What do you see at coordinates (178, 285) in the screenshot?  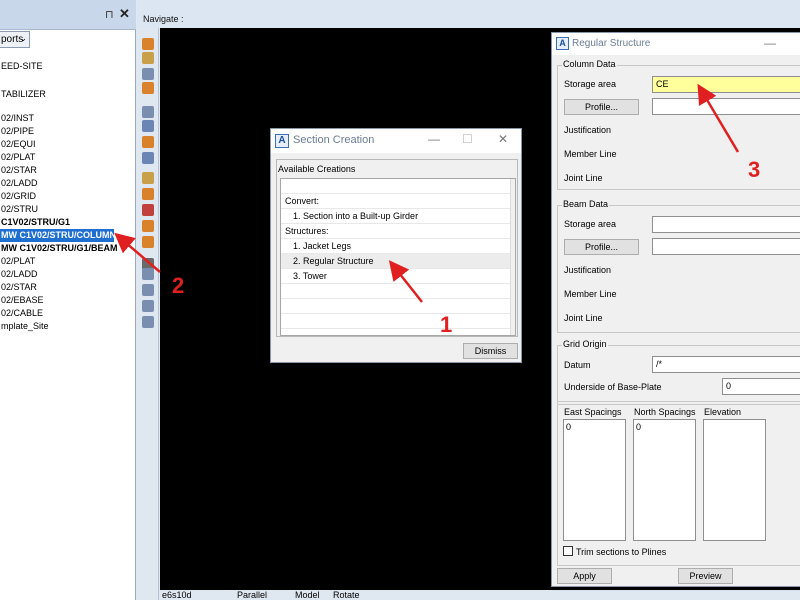 I see `annotation-number-2: 2` at bounding box center [178, 285].